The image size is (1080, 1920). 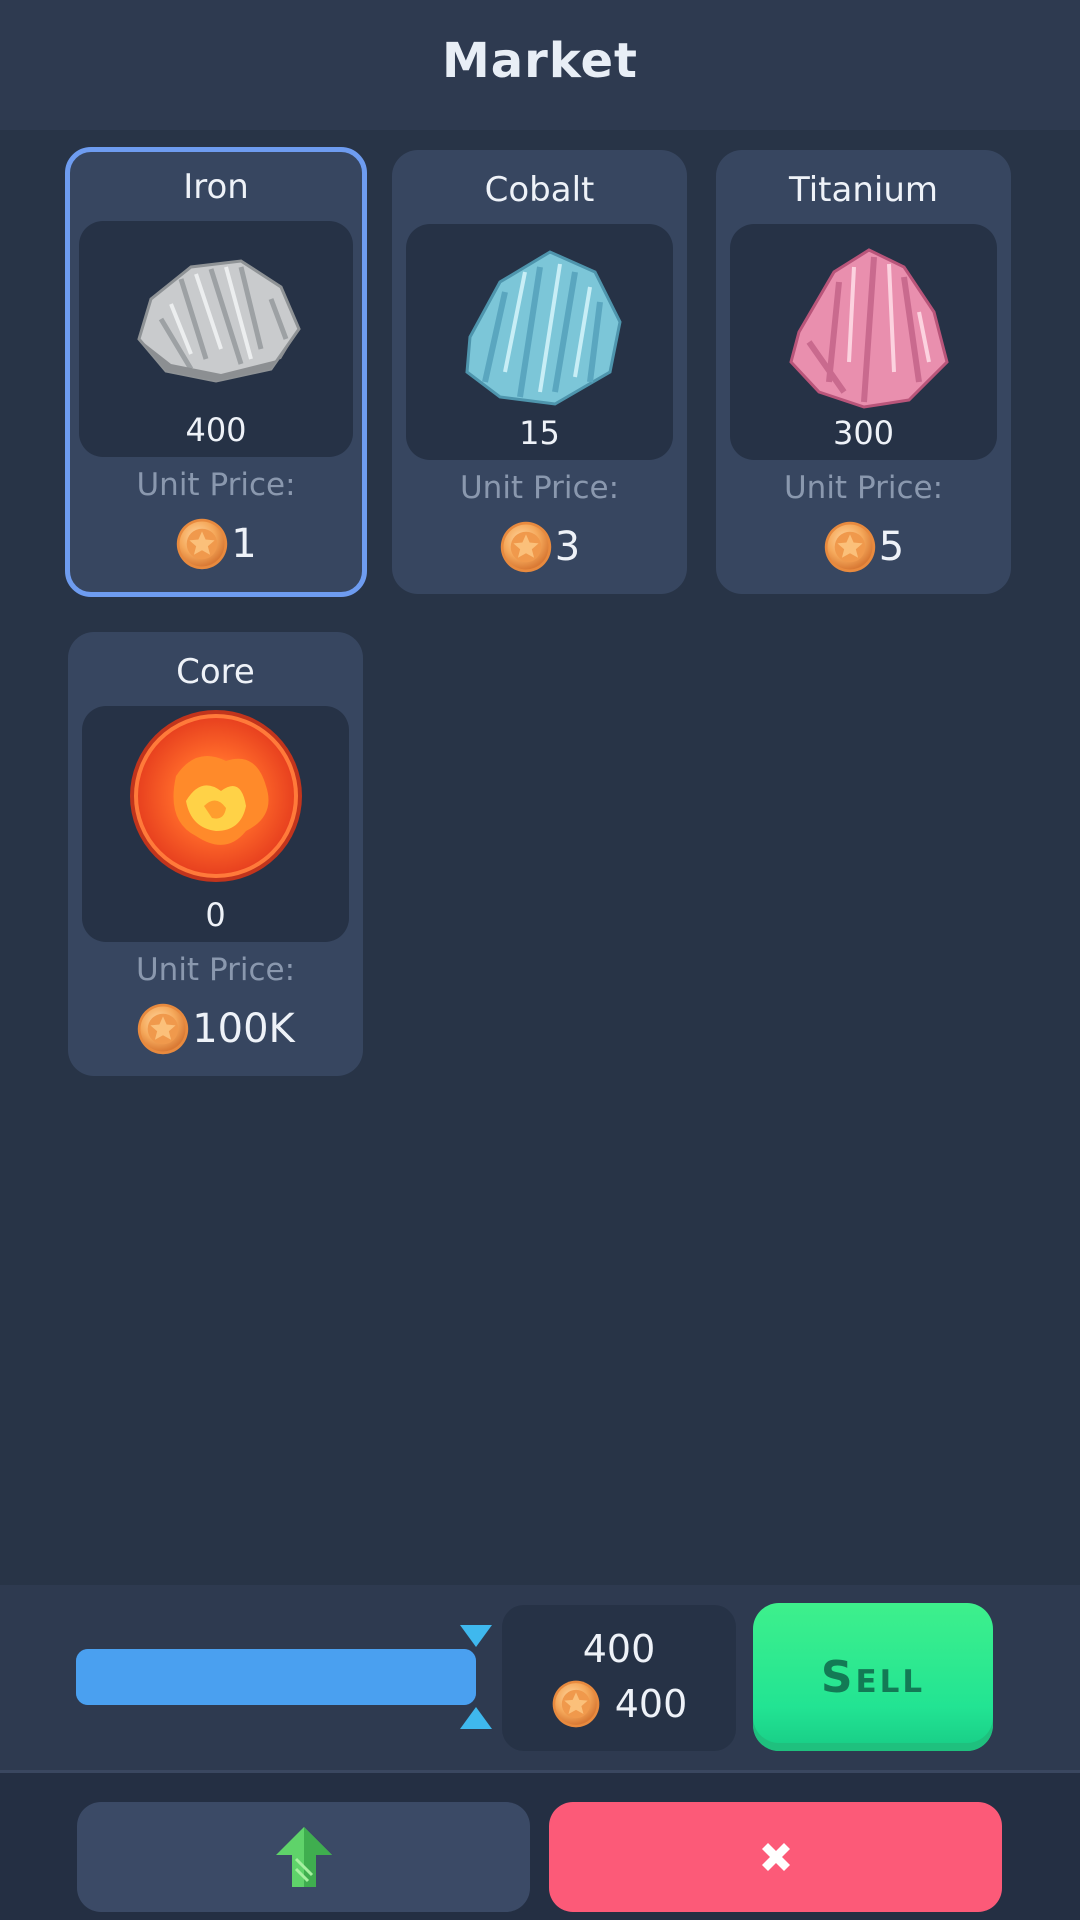 I want to click on close-x-icon, so click(x=775, y=1857).